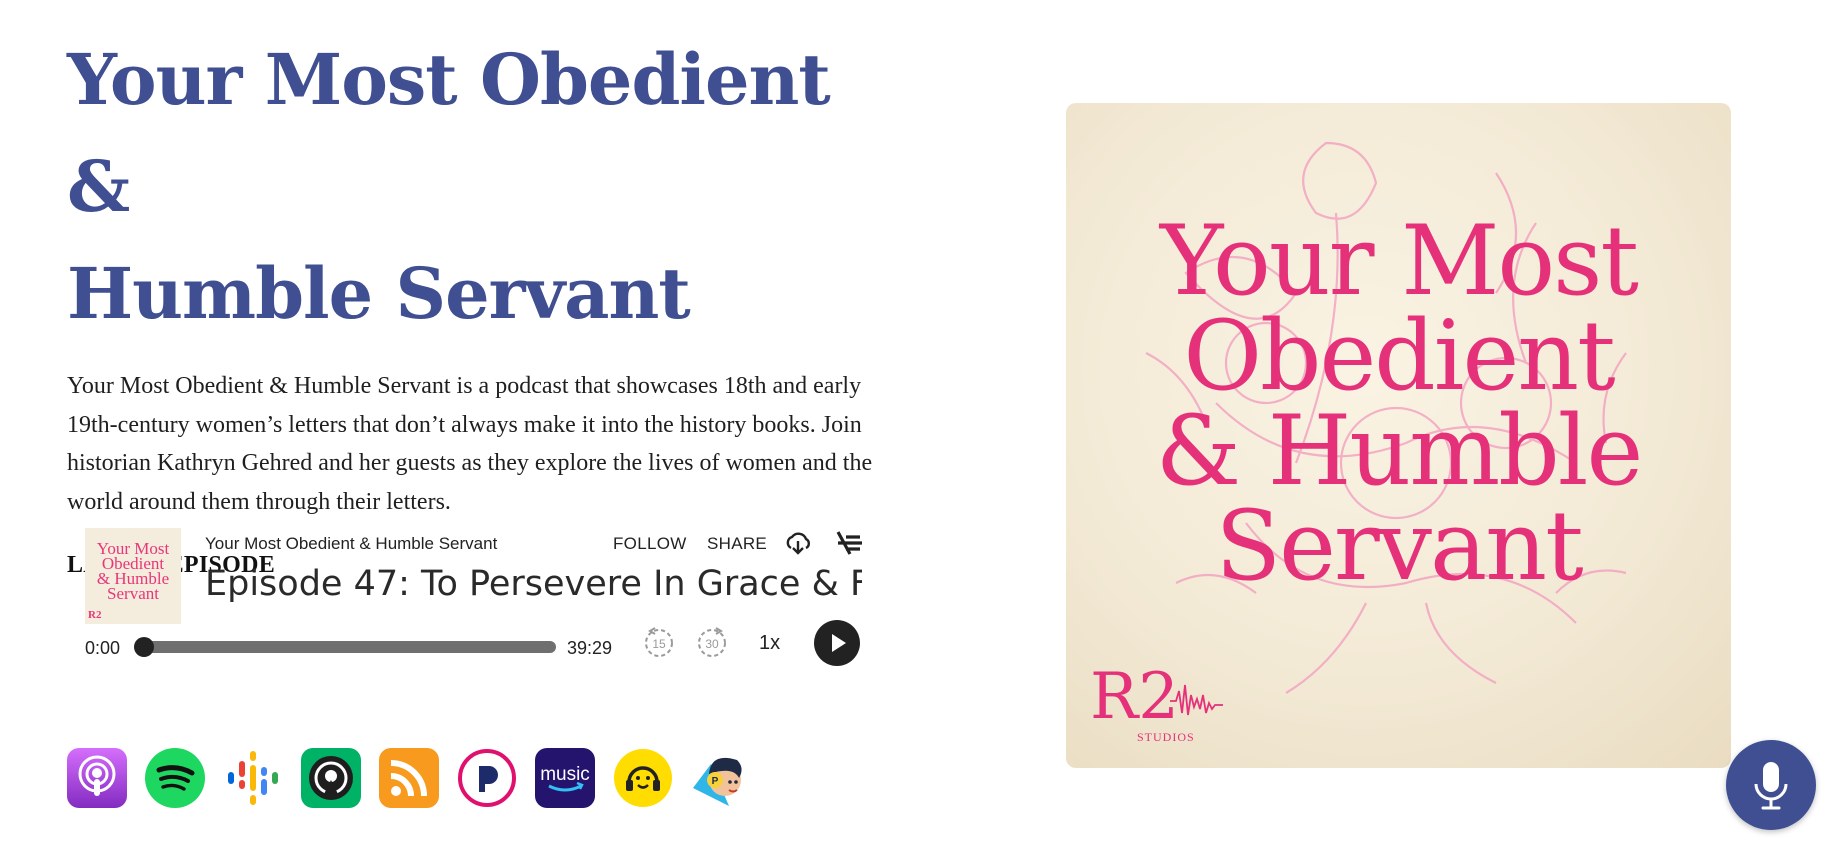 This screenshot has width=1828, height=856. I want to click on google-podcasts-icon, so click(253, 778).